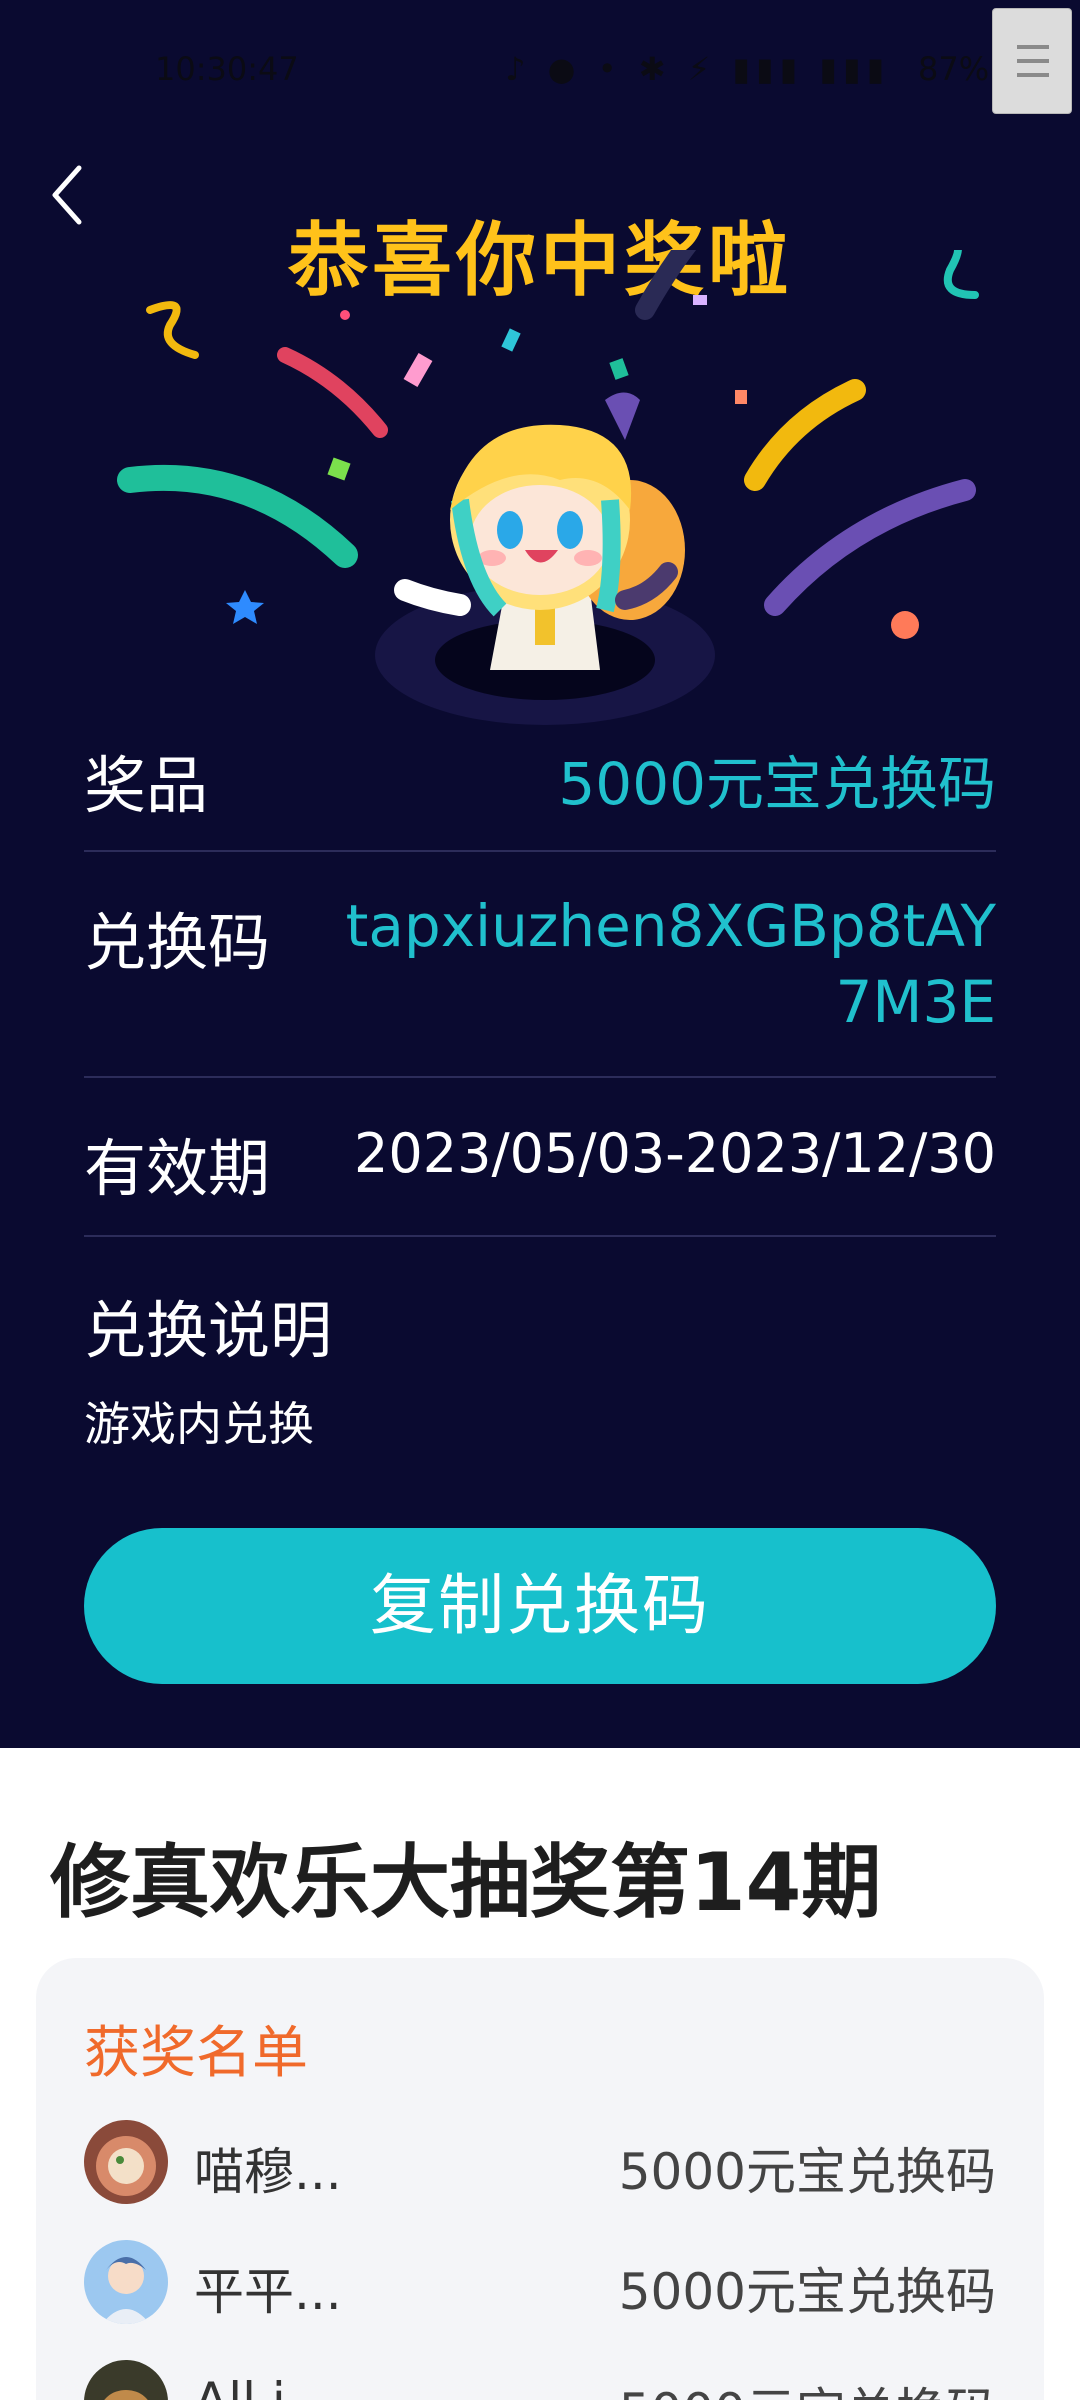 The height and width of the screenshot is (2400, 1080). What do you see at coordinates (777, 784) in the screenshot?
I see `prize-value: 5000元宝兑换码` at bounding box center [777, 784].